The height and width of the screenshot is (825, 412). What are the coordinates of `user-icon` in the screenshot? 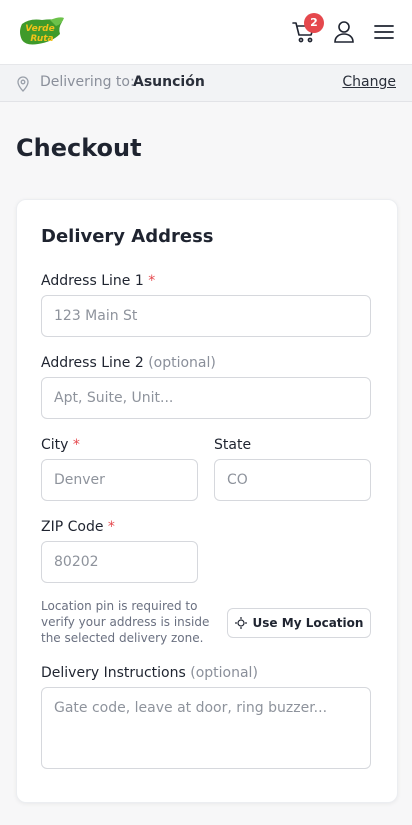 It's located at (344, 32).